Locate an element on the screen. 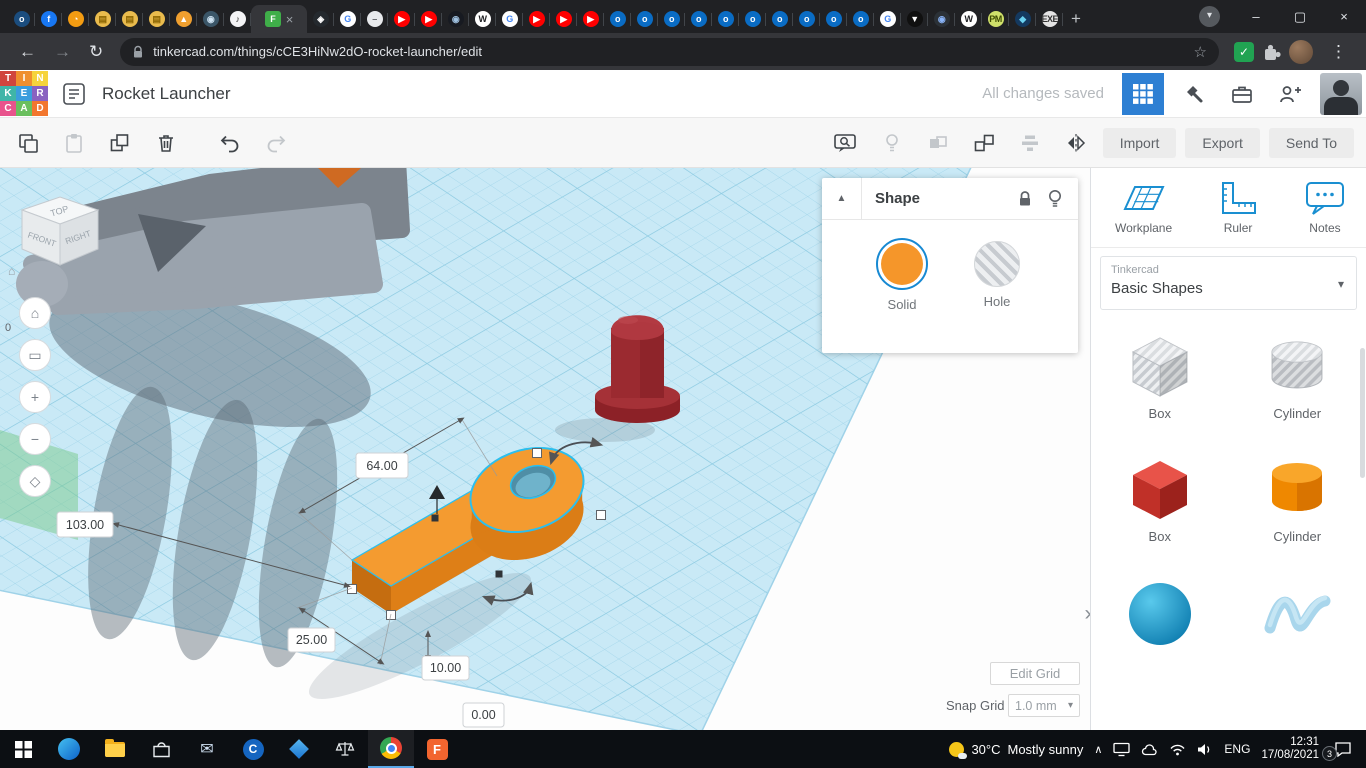  edge-icon is located at coordinates (69, 749).